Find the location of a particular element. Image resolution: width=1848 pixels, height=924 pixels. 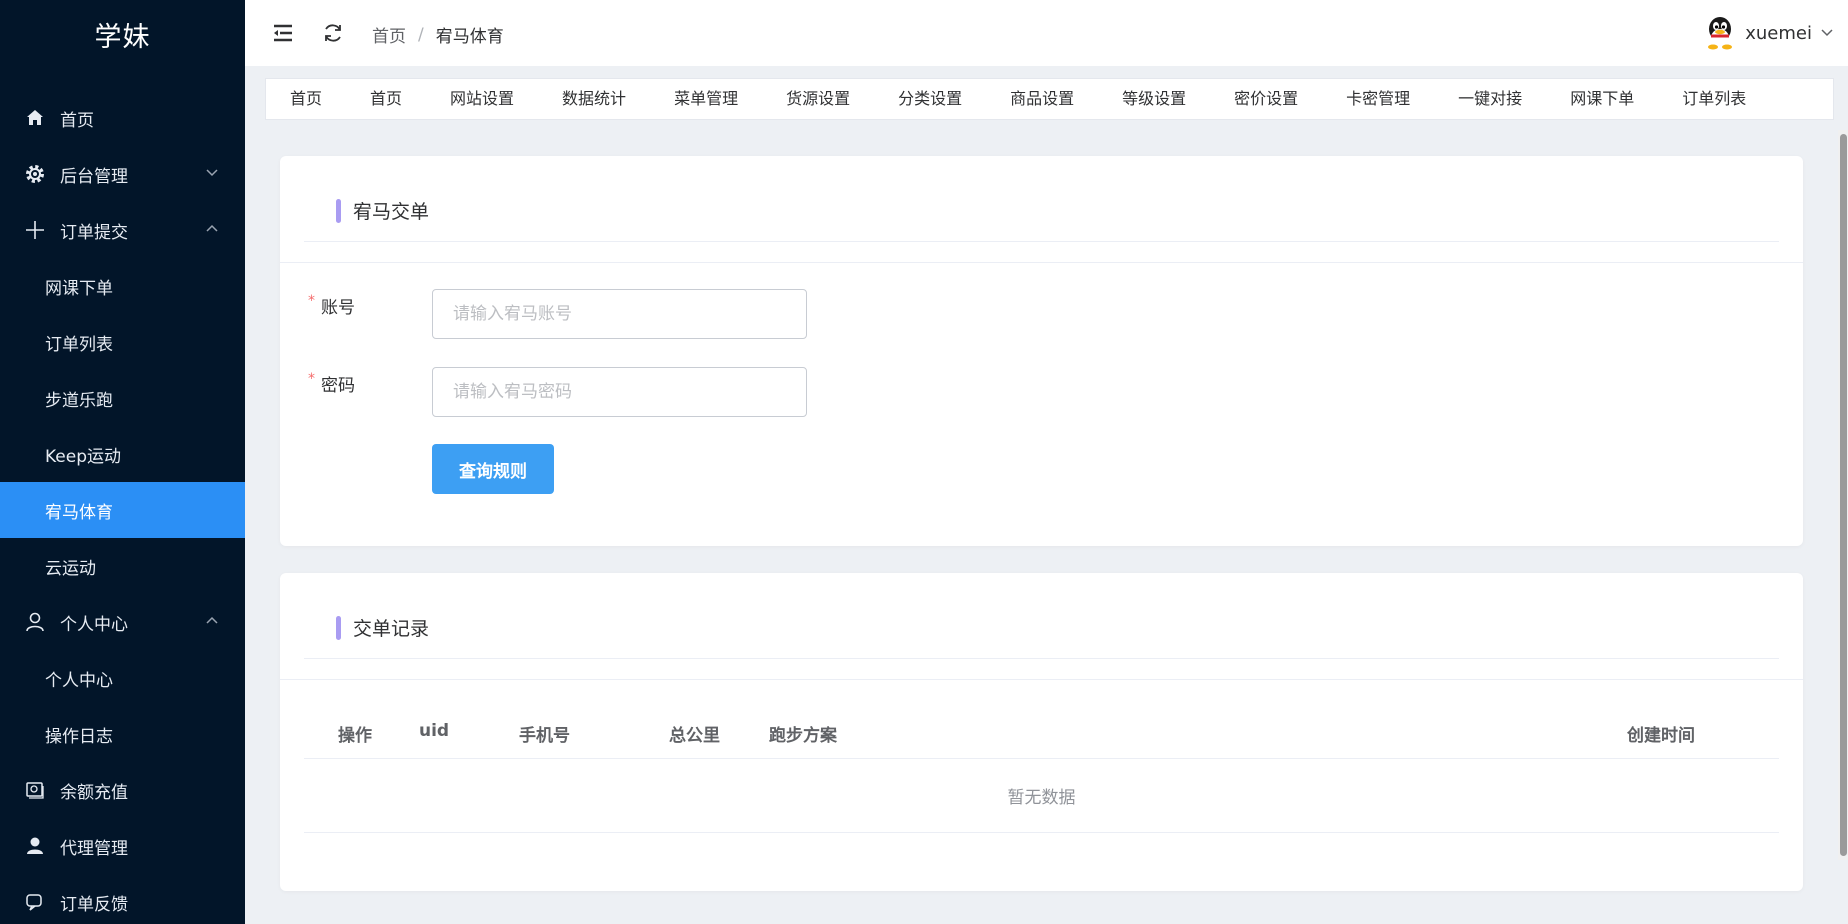

home-icon is located at coordinates (35, 118).